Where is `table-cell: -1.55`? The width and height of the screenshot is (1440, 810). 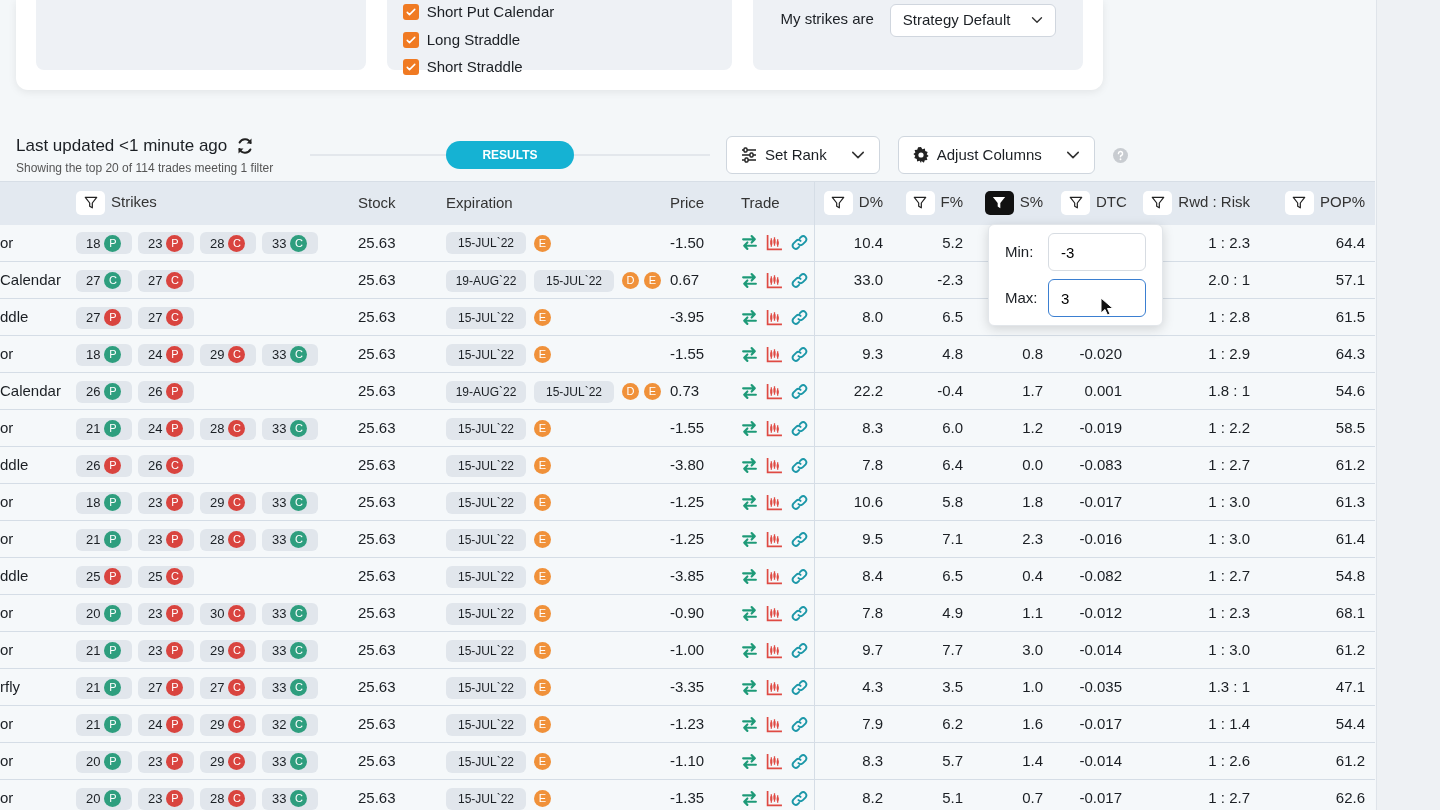 table-cell: -1.55 is located at coordinates (697, 354).